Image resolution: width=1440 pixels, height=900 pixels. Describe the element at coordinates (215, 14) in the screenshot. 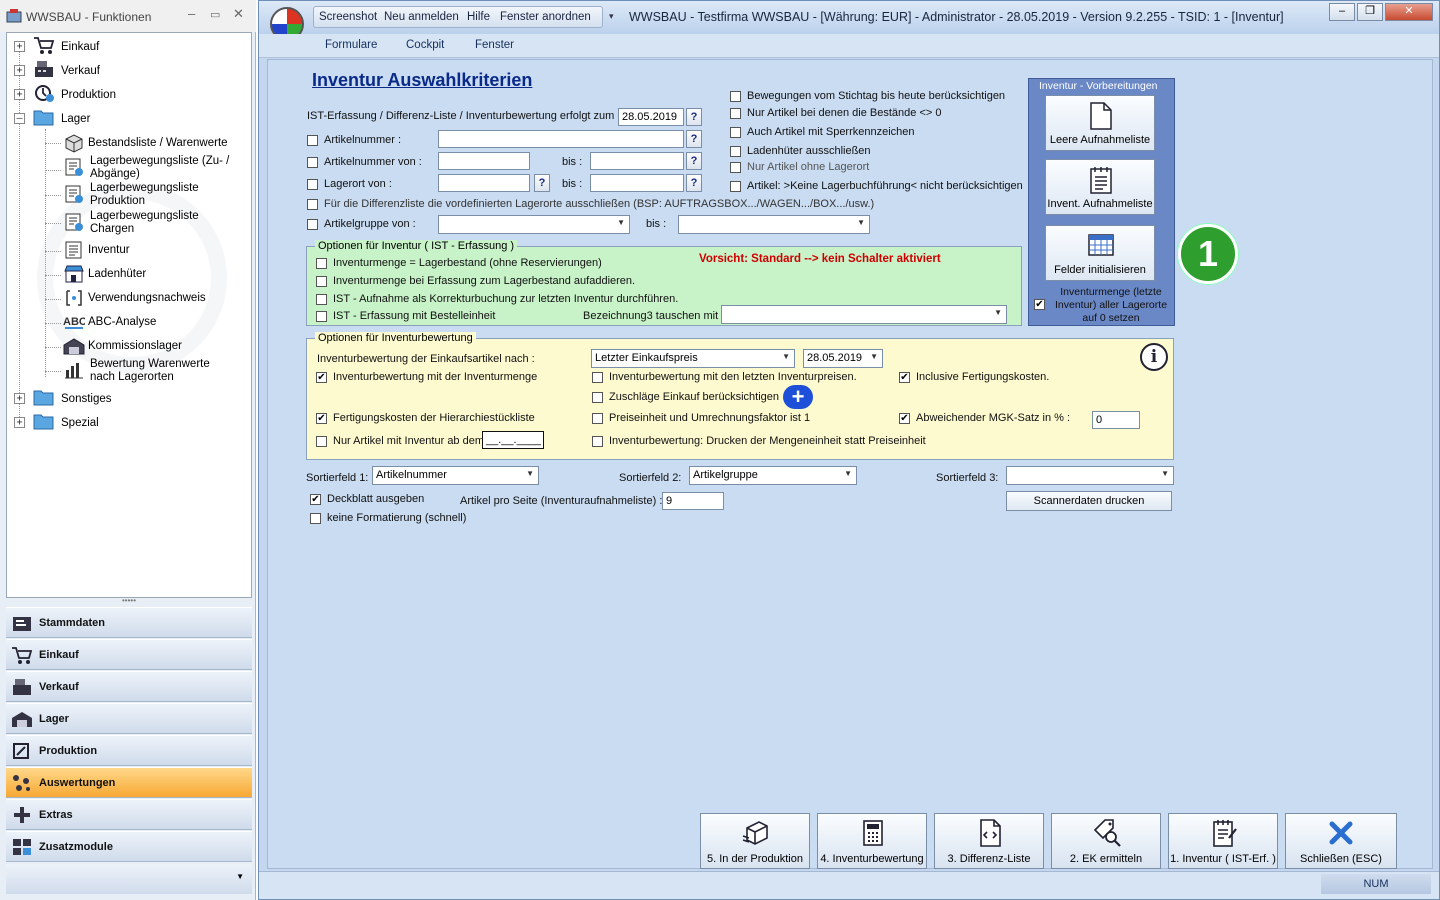

I see `restore-icon: ▭` at that location.